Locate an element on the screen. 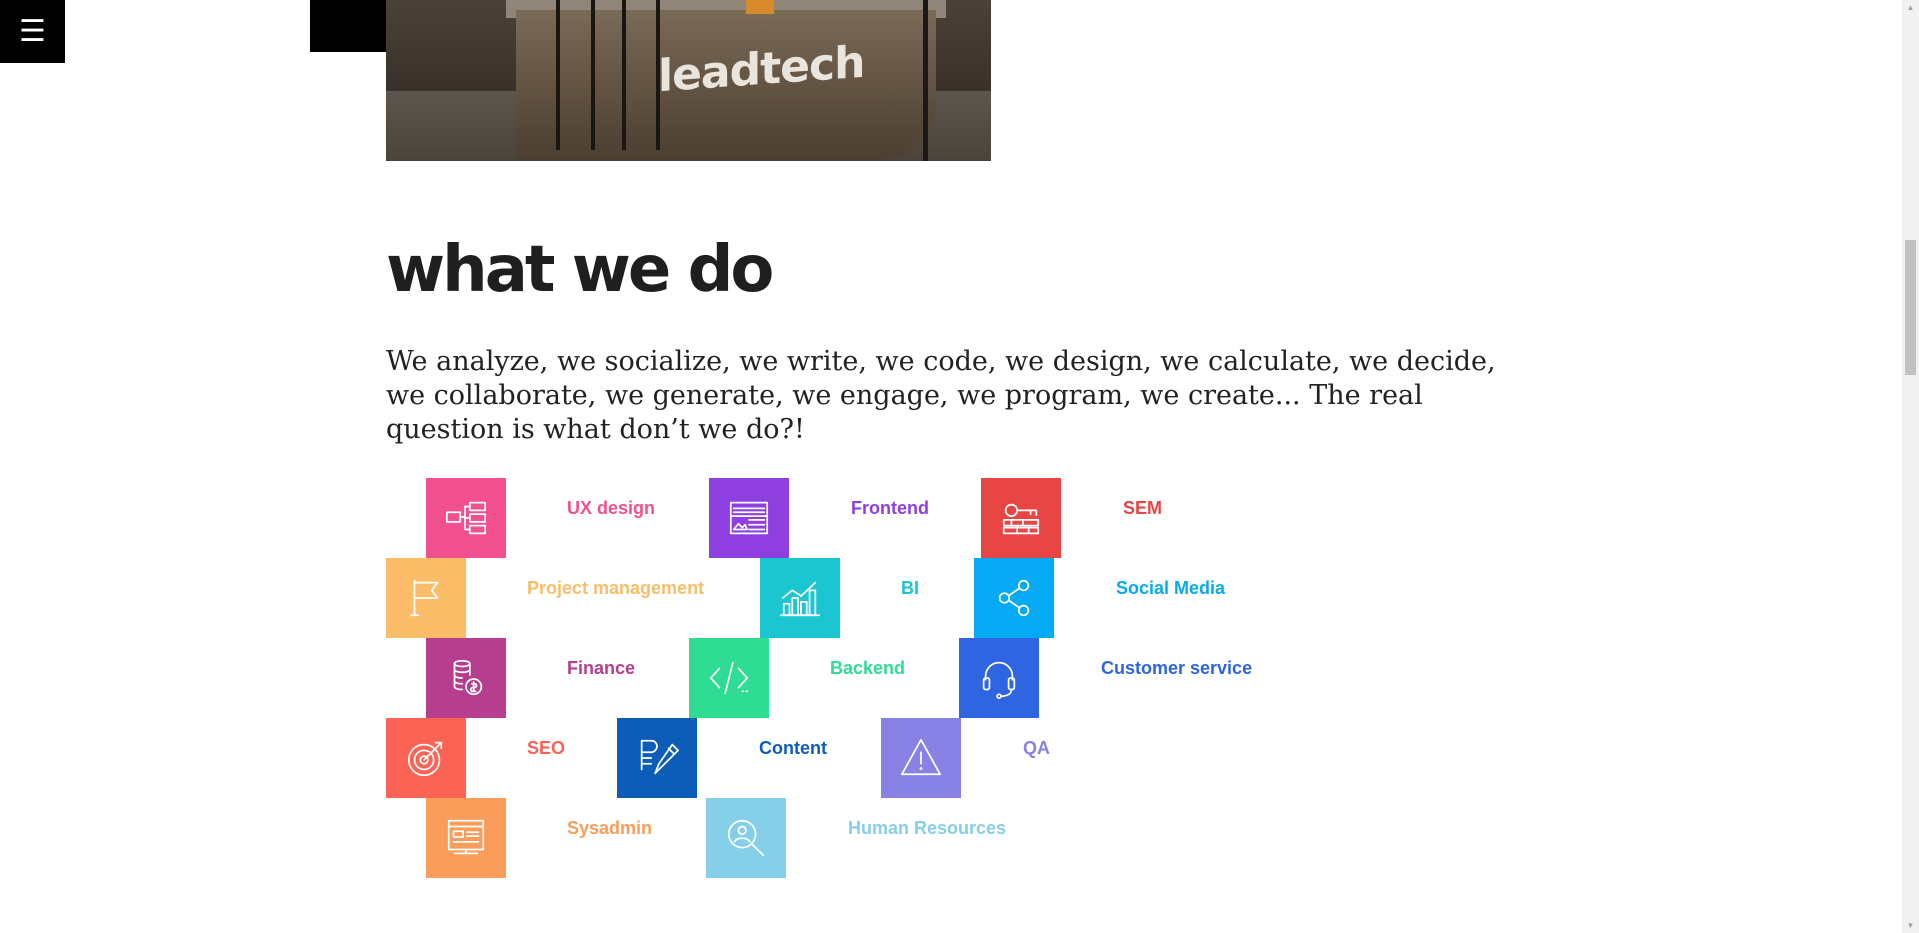  service-label-content: Content is located at coordinates (793, 748).